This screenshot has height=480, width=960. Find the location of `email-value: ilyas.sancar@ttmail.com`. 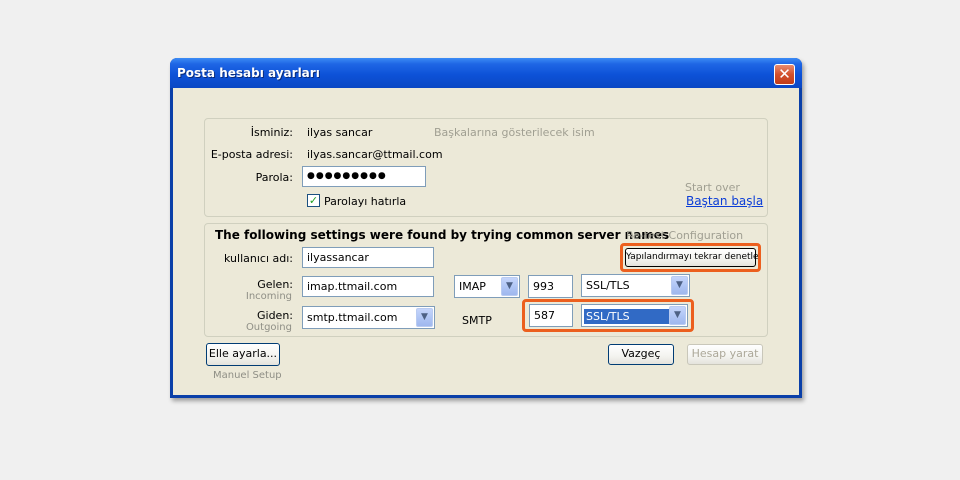

email-value: ilyas.sancar@ttmail.com is located at coordinates (375, 154).